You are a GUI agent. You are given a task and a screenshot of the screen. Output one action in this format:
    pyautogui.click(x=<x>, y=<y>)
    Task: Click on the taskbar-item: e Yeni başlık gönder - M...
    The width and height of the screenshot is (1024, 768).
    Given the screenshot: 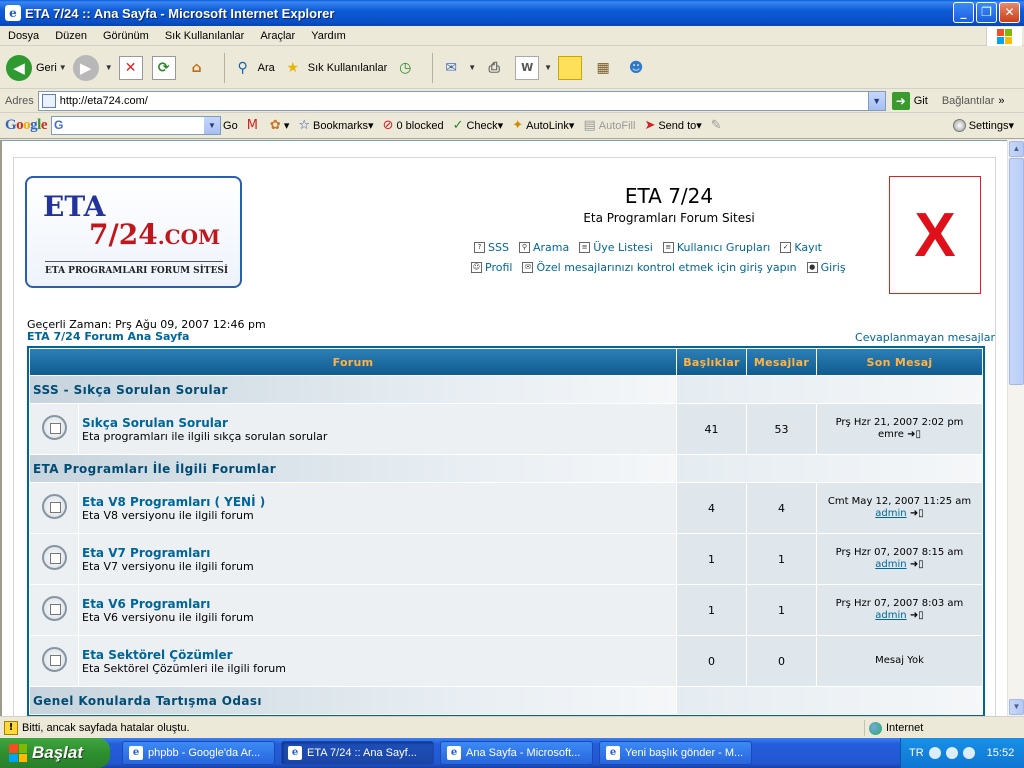 What is the action you would take?
    pyautogui.click(x=675, y=753)
    